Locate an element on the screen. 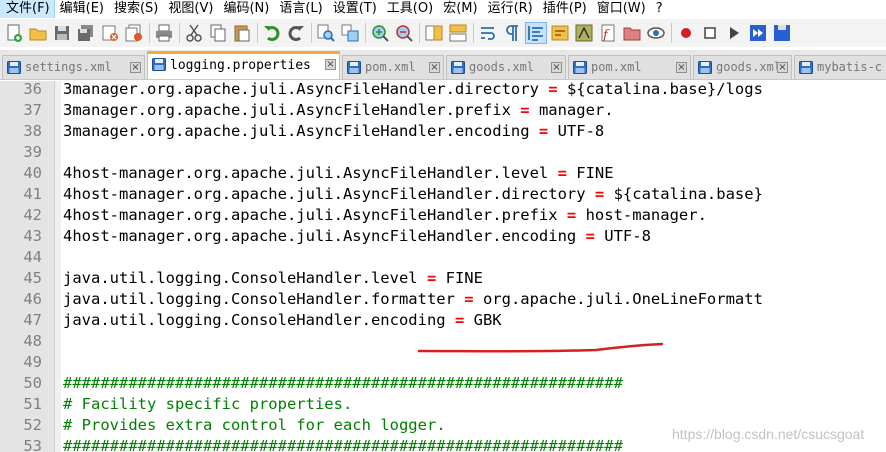  menu-item: ? is located at coordinates (658, 9).